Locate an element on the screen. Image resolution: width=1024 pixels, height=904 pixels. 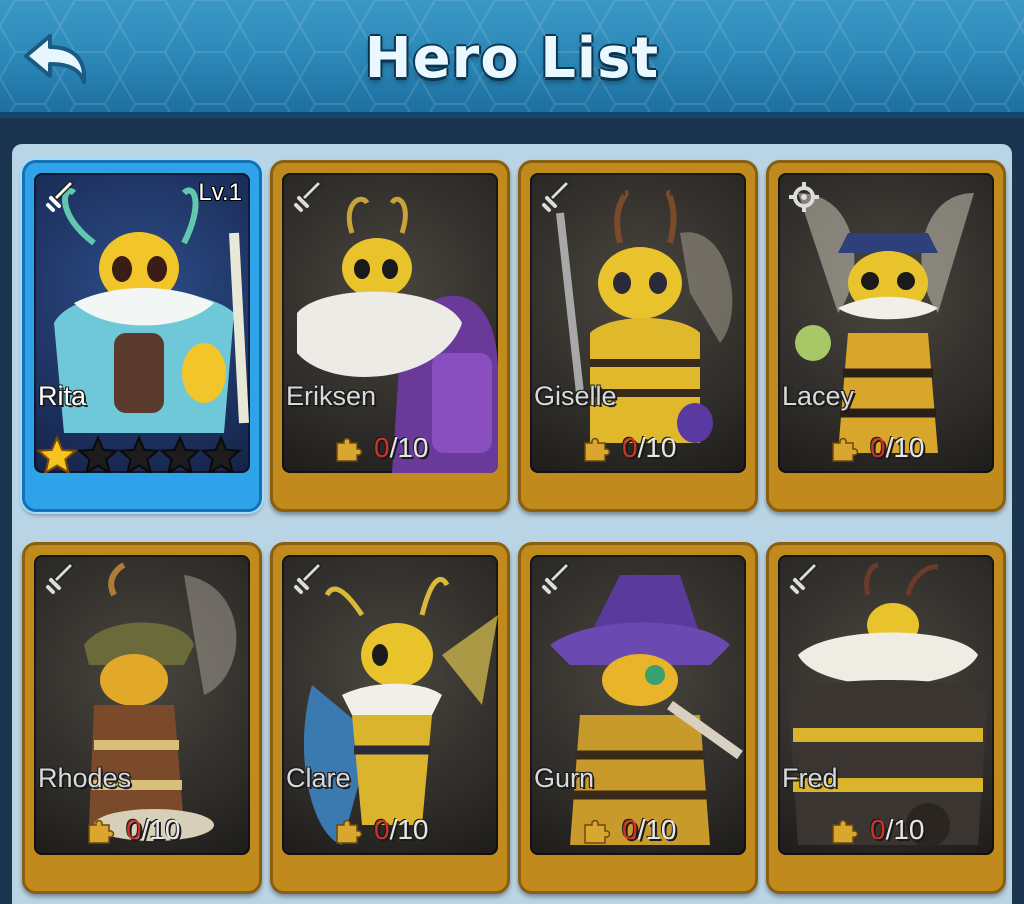
hero-card-eriksen: Eriksen 0/10 is located at coordinates (390, 336).